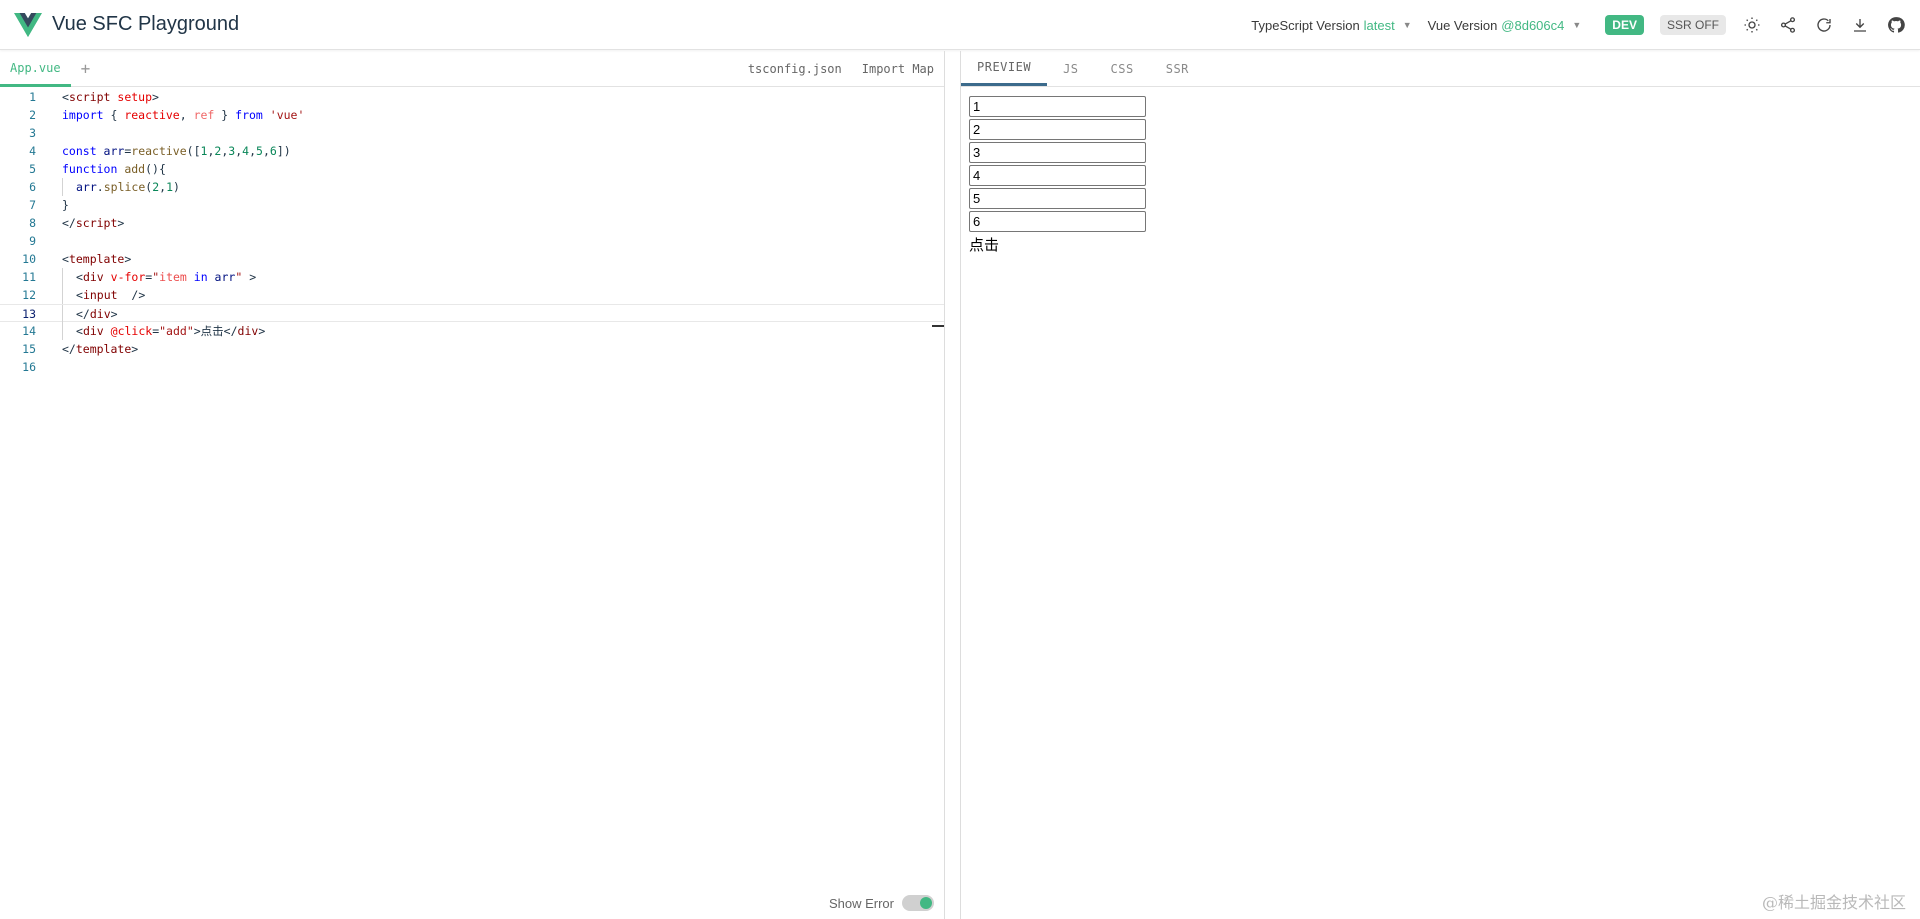 The image size is (1920, 919). Describe the element at coordinates (472, 223) in the screenshot. I see `code-line: 8 </script>` at that location.